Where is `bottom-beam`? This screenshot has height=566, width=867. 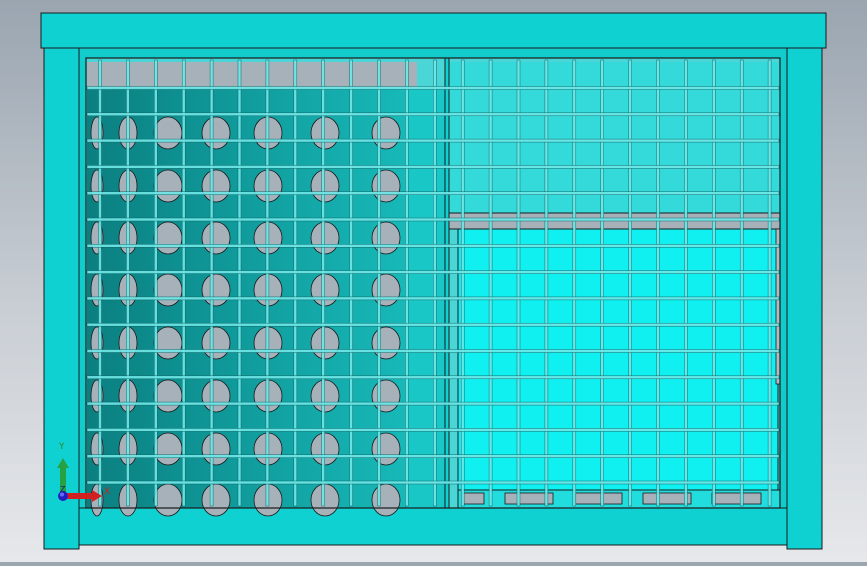
bottom-beam is located at coordinates (433, 526).